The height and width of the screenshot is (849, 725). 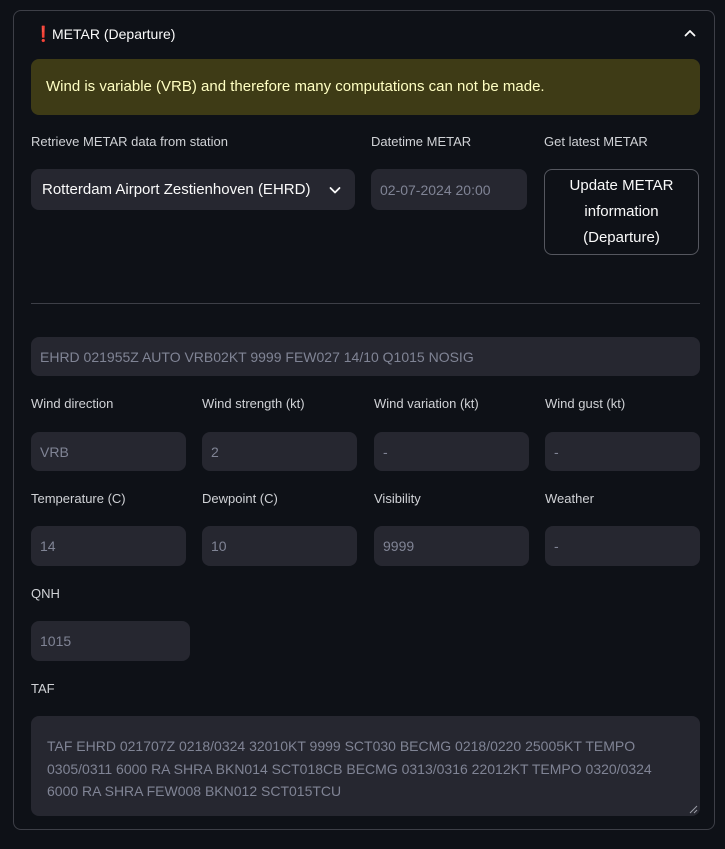 I want to click on weather-input: -, so click(x=622, y=546).